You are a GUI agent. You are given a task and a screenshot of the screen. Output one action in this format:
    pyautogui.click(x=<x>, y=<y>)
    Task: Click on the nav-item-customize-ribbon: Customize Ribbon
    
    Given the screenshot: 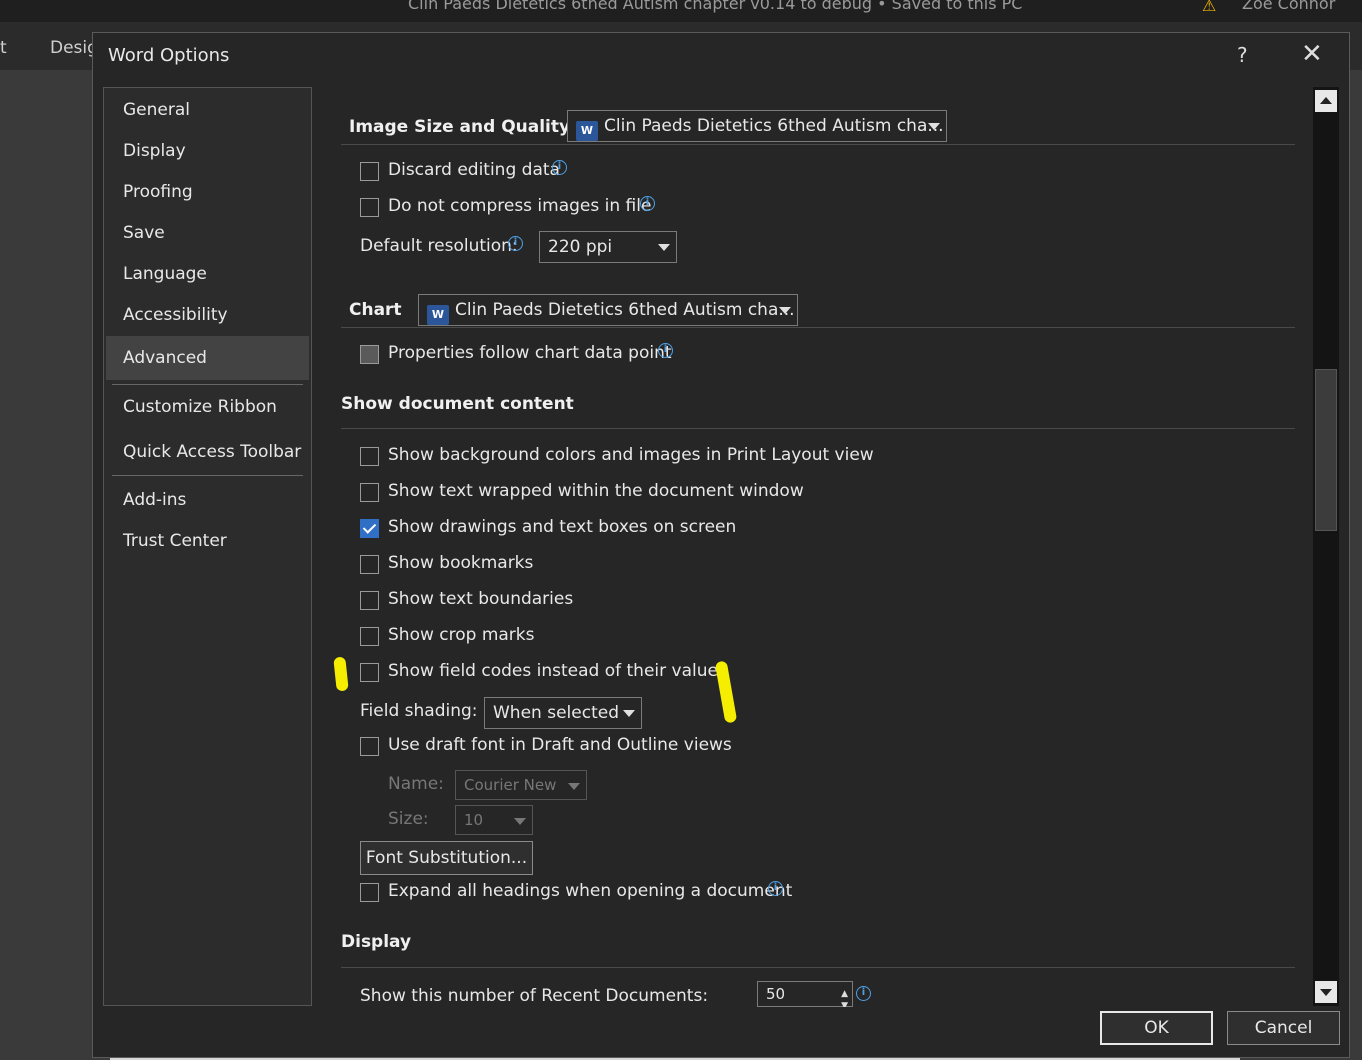 What is the action you would take?
    pyautogui.click(x=207, y=407)
    